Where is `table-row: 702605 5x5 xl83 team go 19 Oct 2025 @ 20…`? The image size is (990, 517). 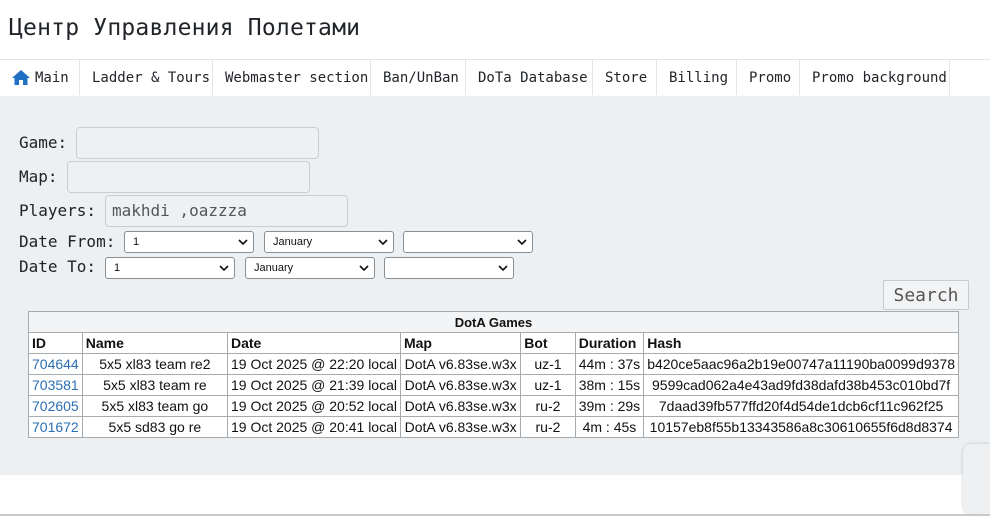
table-row: 702605 5x5 xl83 team go 19 Oct 2025 @ 20… is located at coordinates (493, 406).